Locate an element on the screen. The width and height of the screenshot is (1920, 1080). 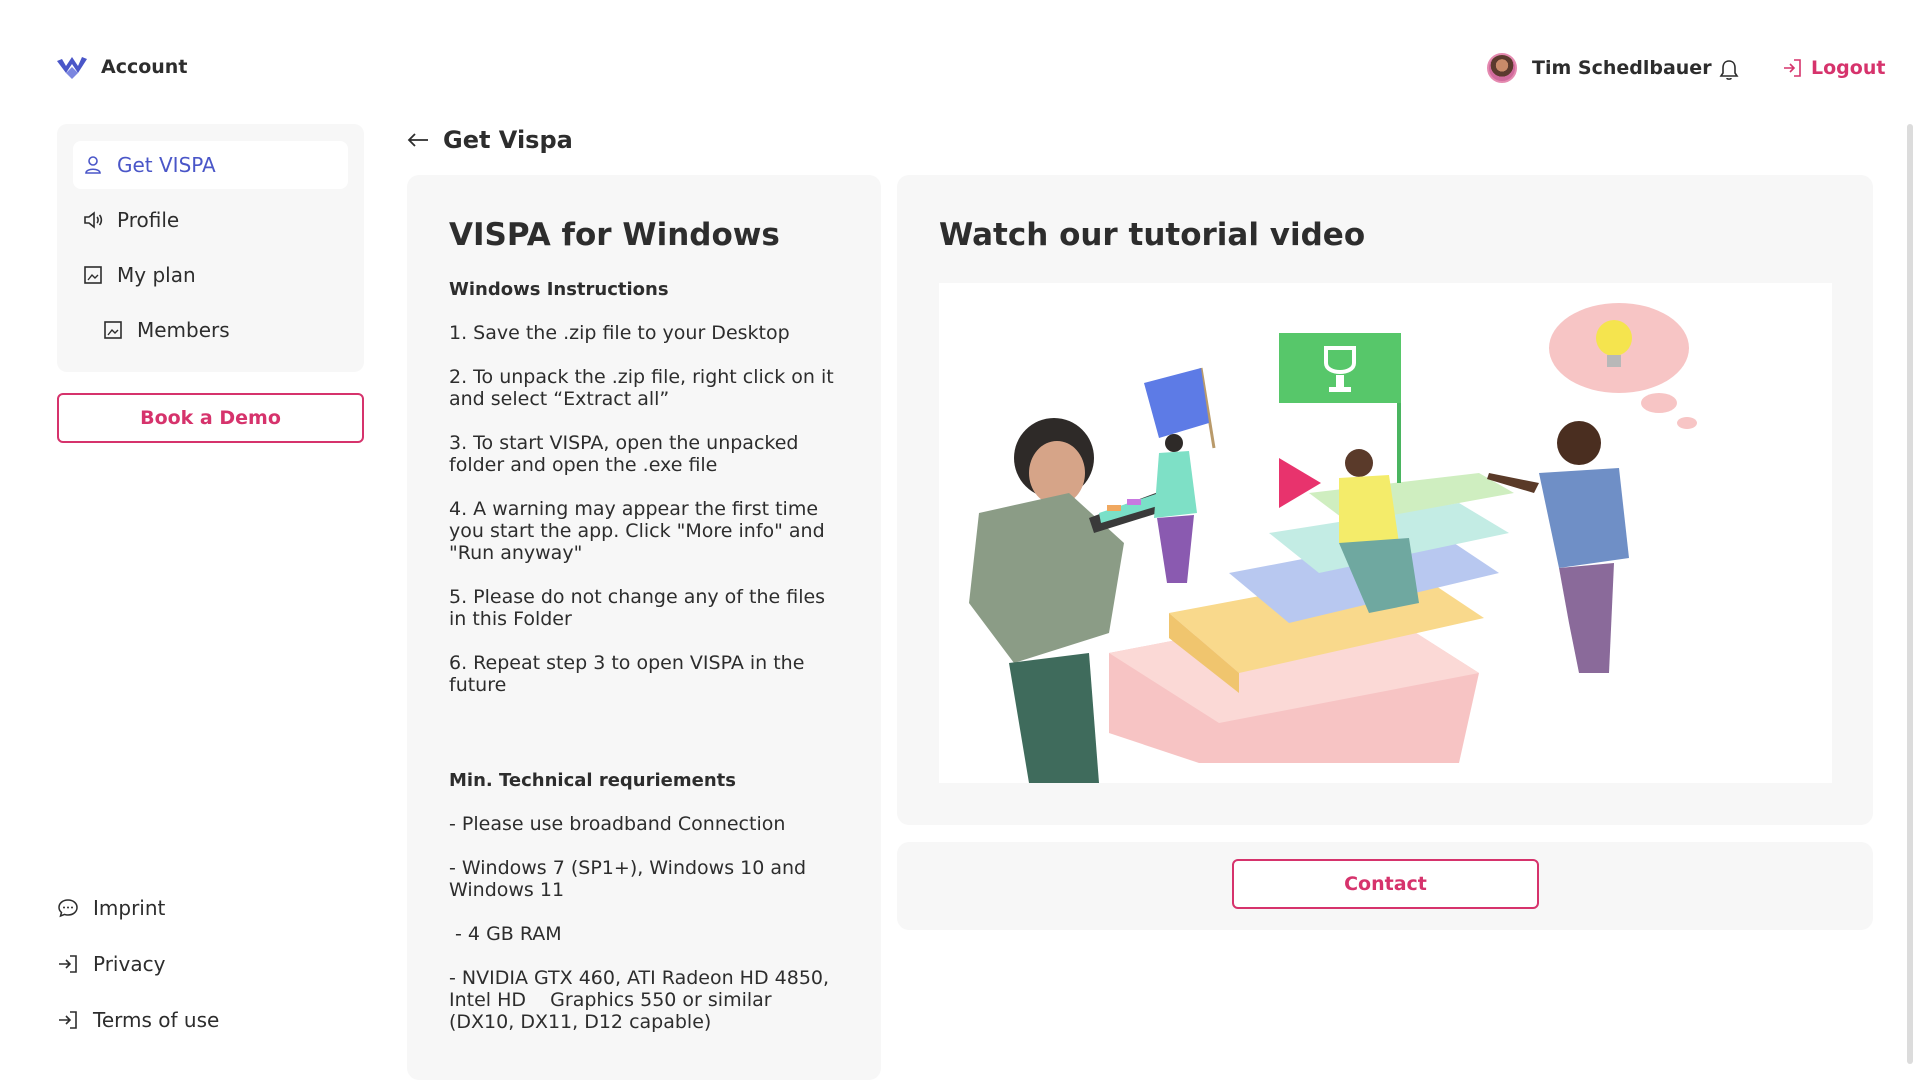
speaker-icon is located at coordinates (93, 220).